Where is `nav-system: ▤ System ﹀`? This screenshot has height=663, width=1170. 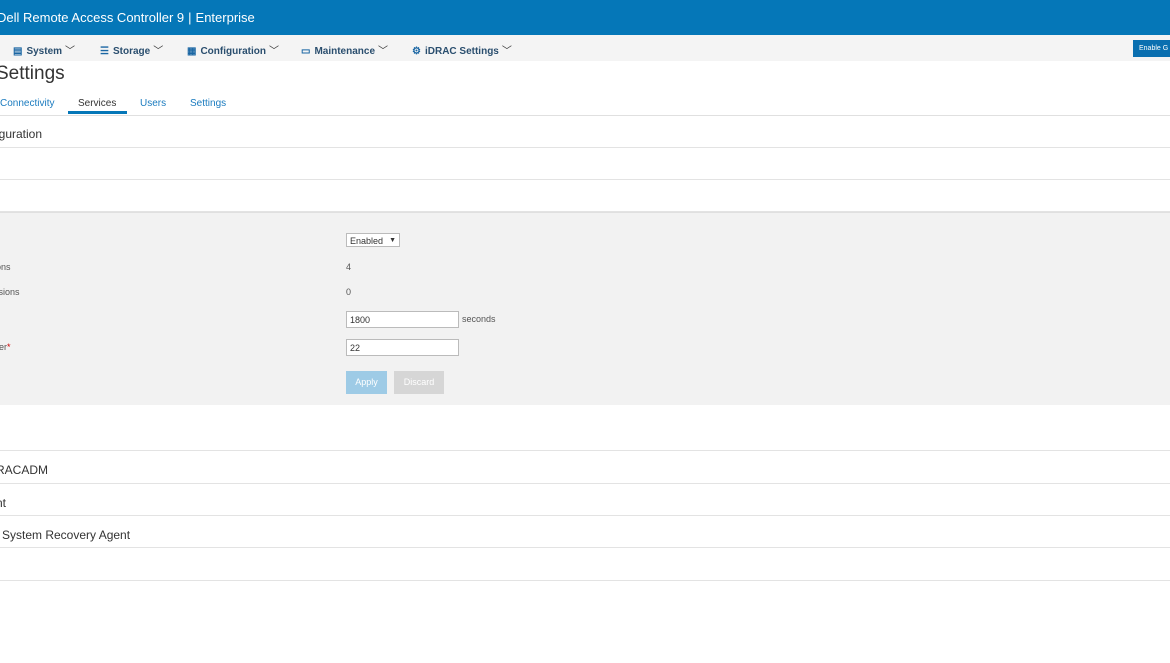
nav-system: ▤ System ﹀ is located at coordinates (44, 49).